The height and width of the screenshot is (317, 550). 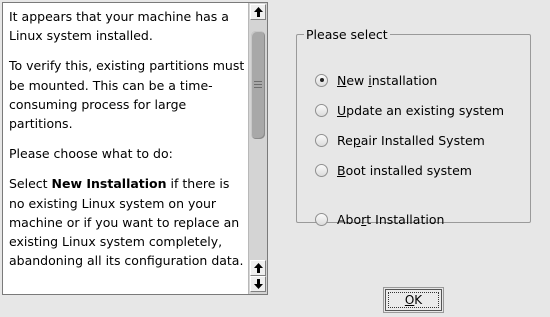 I want to click on option-new-installation: New installation, so click(x=376, y=80).